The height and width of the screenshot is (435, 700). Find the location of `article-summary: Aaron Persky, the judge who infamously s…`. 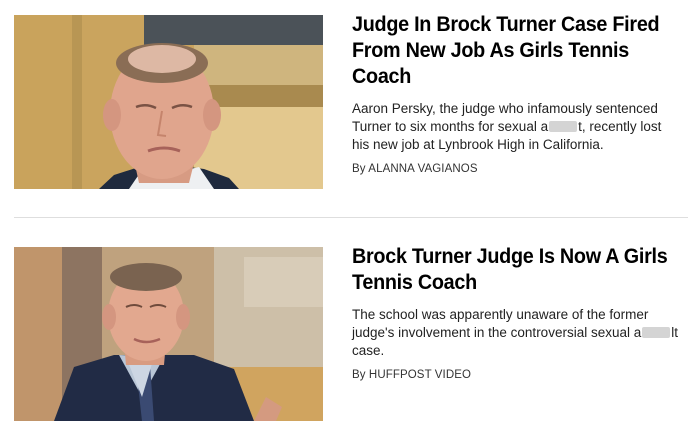

article-summary: Aaron Persky, the judge who infamously s… is located at coordinates (517, 127).